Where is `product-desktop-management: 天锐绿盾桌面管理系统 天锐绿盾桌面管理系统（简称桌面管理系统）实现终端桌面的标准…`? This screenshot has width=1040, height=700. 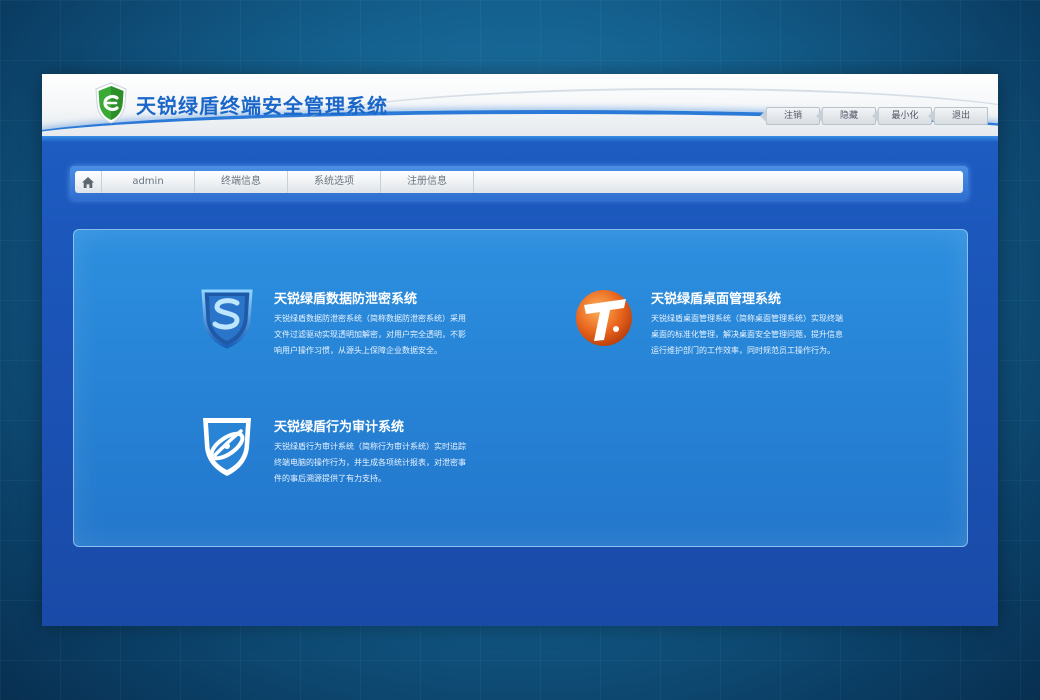 product-desktop-management: 天锐绿盾桌面管理系统 天锐绿盾桌面管理系统（简称桌面管理系统）实现终端桌面的标准… is located at coordinates (719, 325).